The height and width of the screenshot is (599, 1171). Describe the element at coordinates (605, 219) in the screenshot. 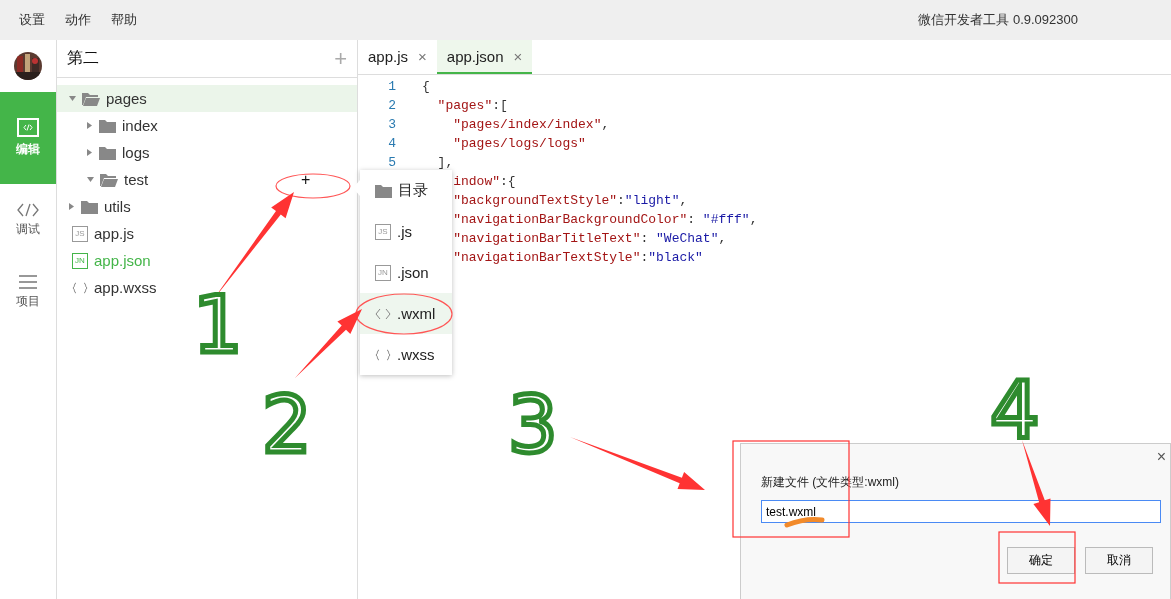

I see `code-line: "navigationBarBackgroundColor": "#fff",` at that location.